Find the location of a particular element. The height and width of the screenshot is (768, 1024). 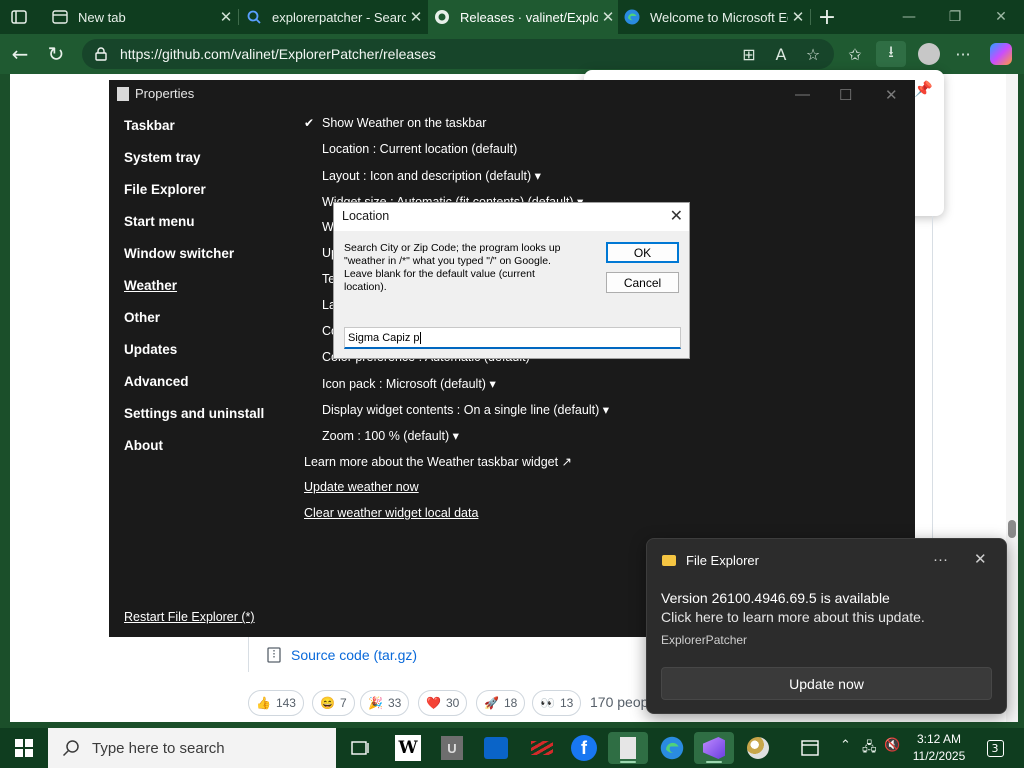

downloads-icon: ⭳ is located at coordinates (891, 54).